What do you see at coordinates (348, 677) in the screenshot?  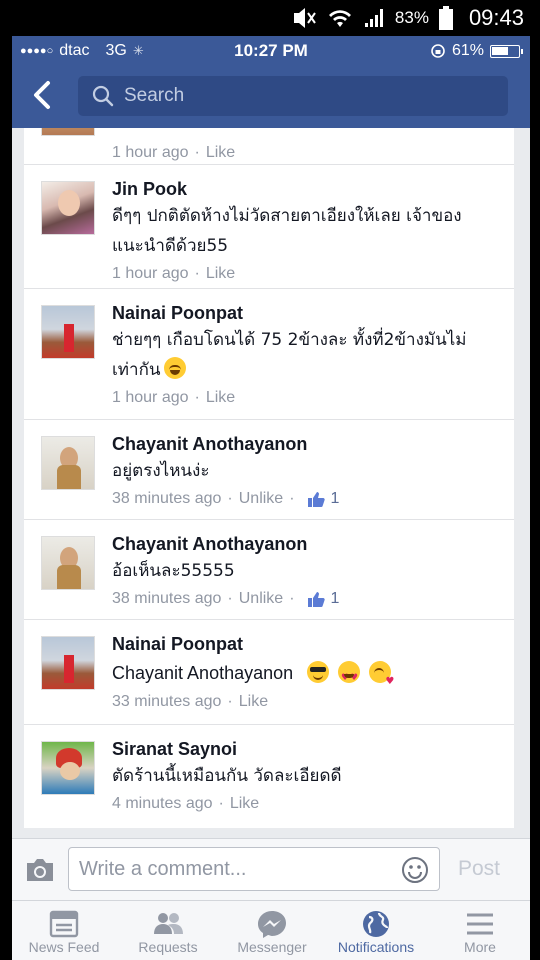 I see `heart-eyes-emoji-icon` at bounding box center [348, 677].